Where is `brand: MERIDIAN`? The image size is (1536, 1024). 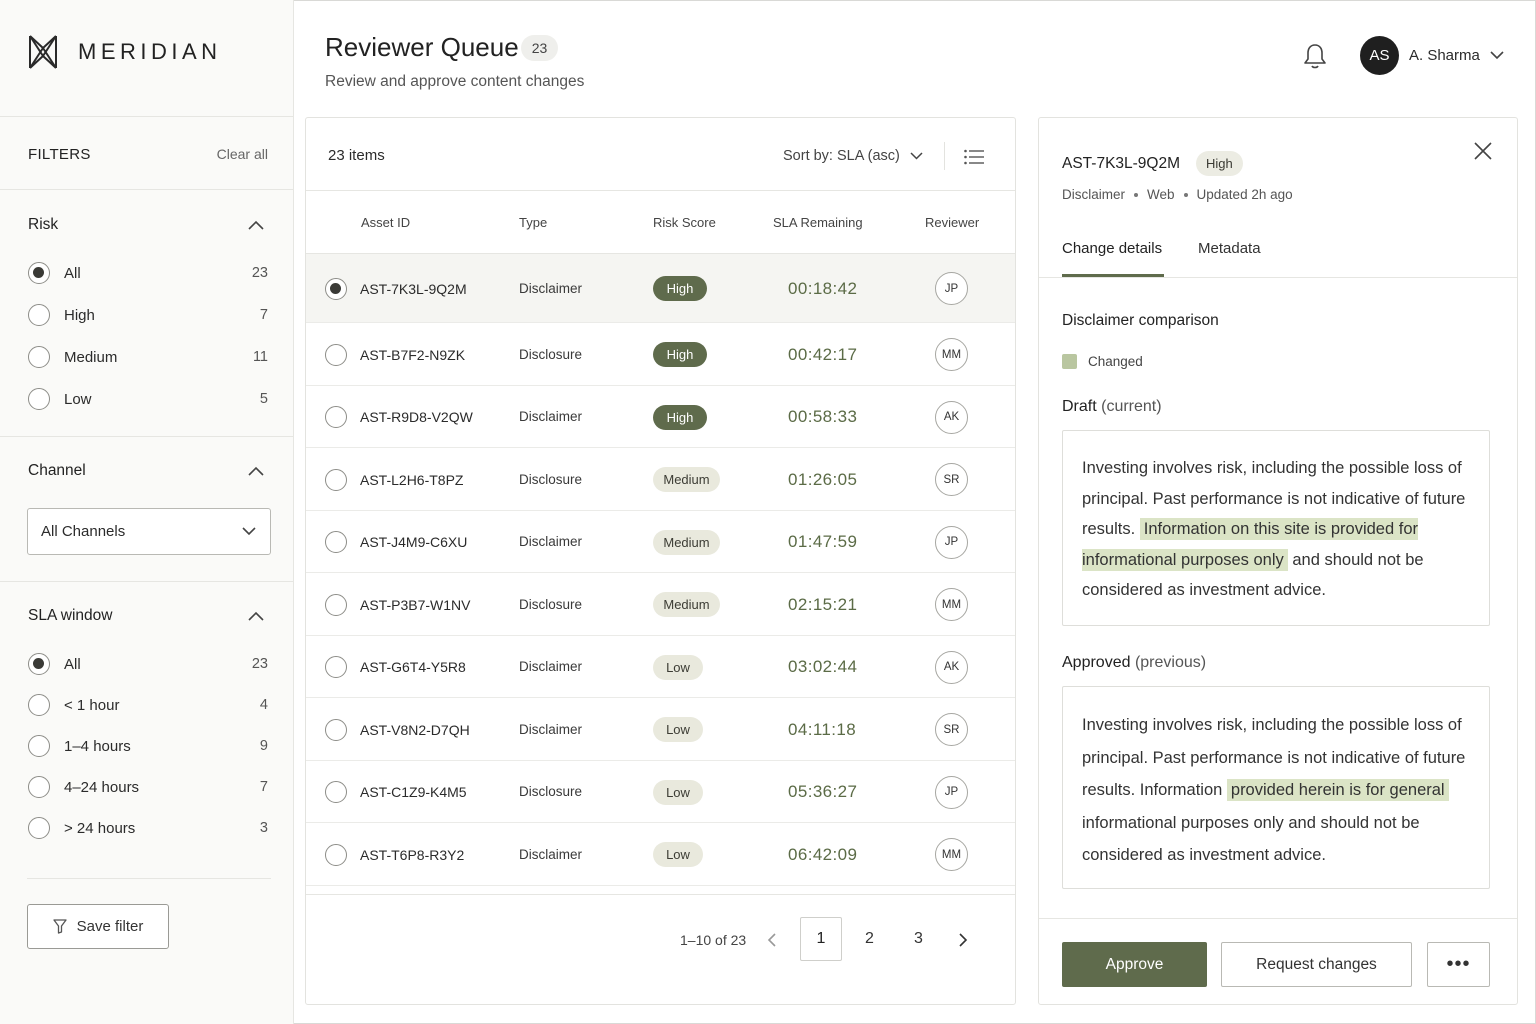 brand: MERIDIAN is located at coordinates (125, 52).